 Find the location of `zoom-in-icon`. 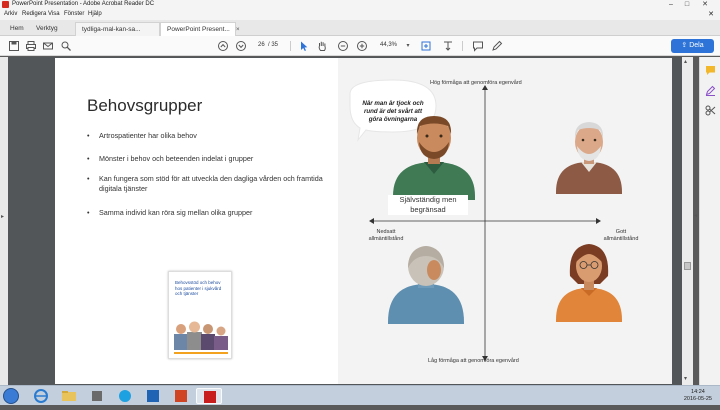

zoom-in-icon is located at coordinates (362, 46).